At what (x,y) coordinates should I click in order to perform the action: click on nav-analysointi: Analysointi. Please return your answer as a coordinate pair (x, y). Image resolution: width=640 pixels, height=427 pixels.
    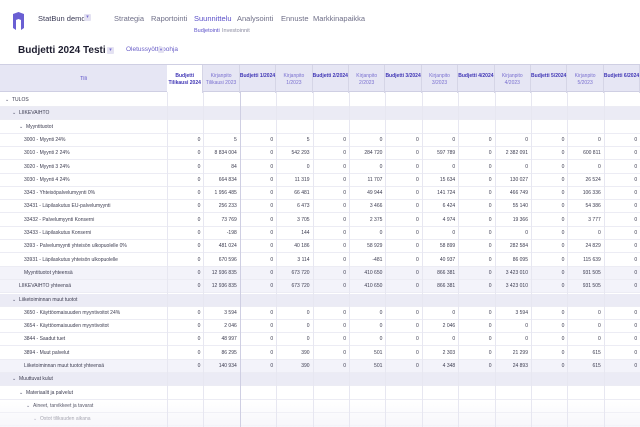
    Looking at the image, I should click on (255, 18).